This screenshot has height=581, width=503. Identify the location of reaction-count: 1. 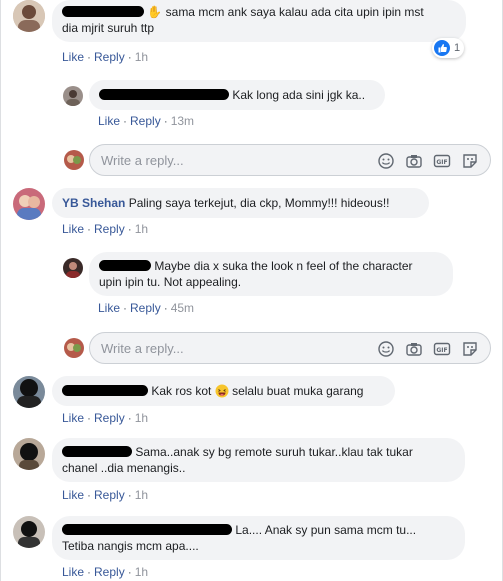
(457, 48).